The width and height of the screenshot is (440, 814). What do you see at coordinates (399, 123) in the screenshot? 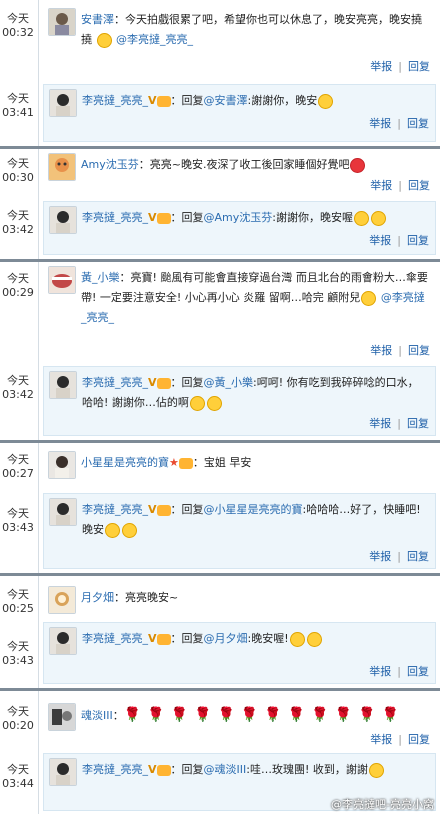
I see `reply-actions: 举报 | 回复` at bounding box center [399, 123].